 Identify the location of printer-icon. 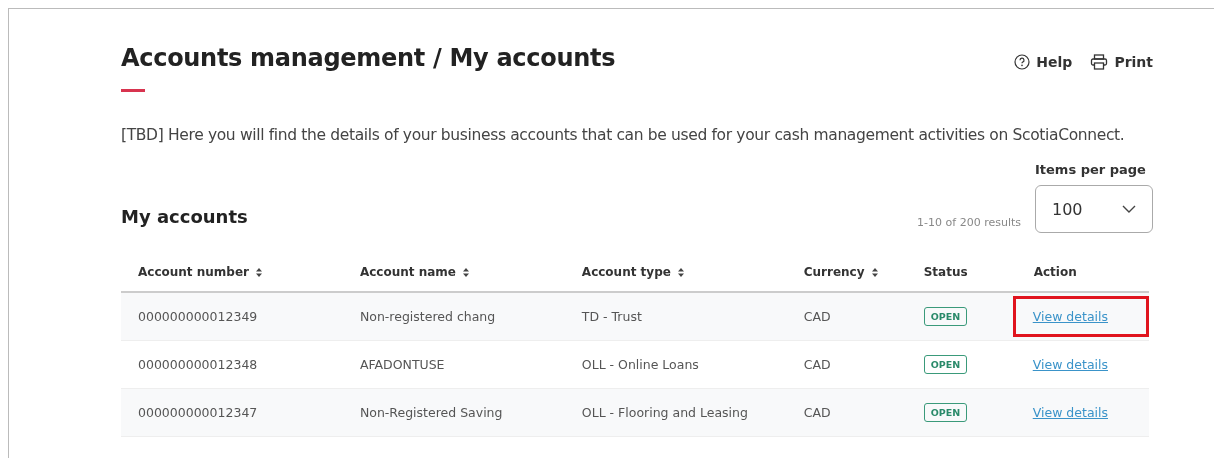
(1099, 62).